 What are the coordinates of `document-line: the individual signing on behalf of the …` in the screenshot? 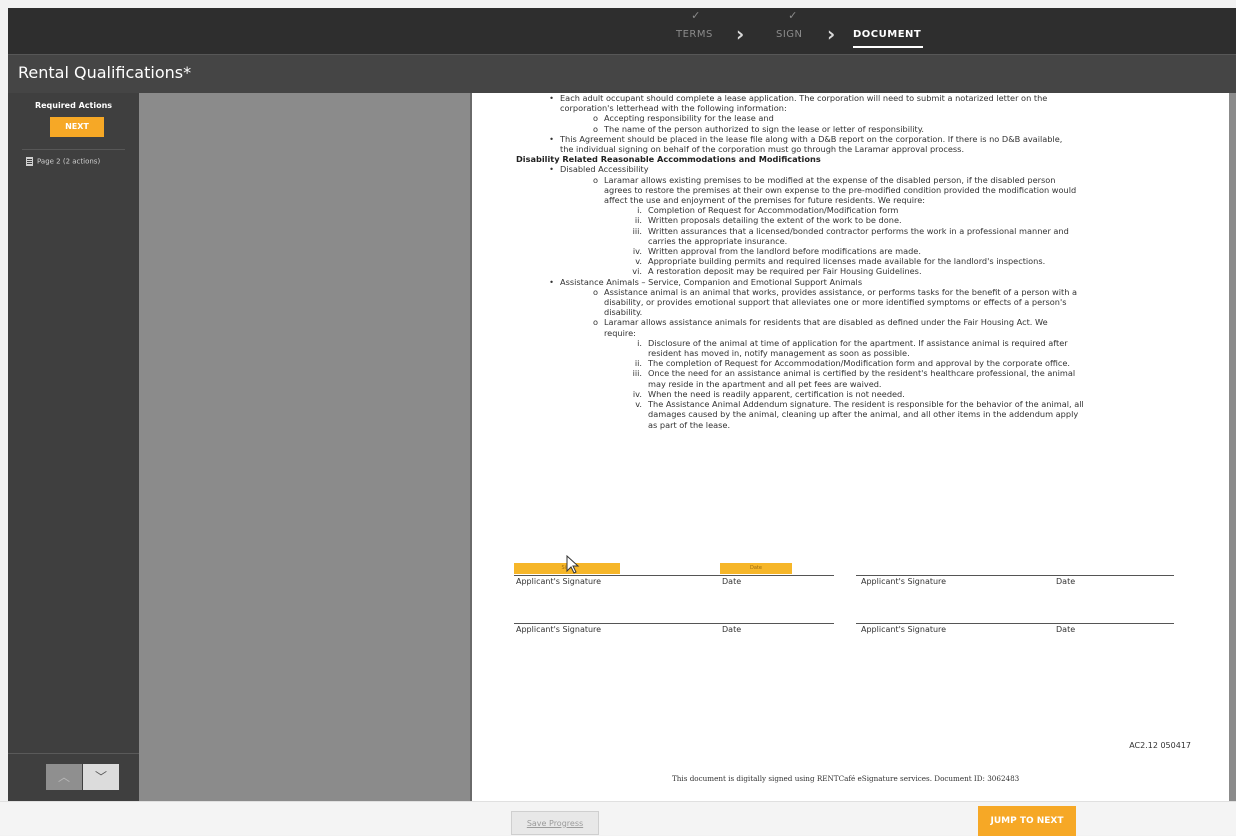 It's located at (885, 149).